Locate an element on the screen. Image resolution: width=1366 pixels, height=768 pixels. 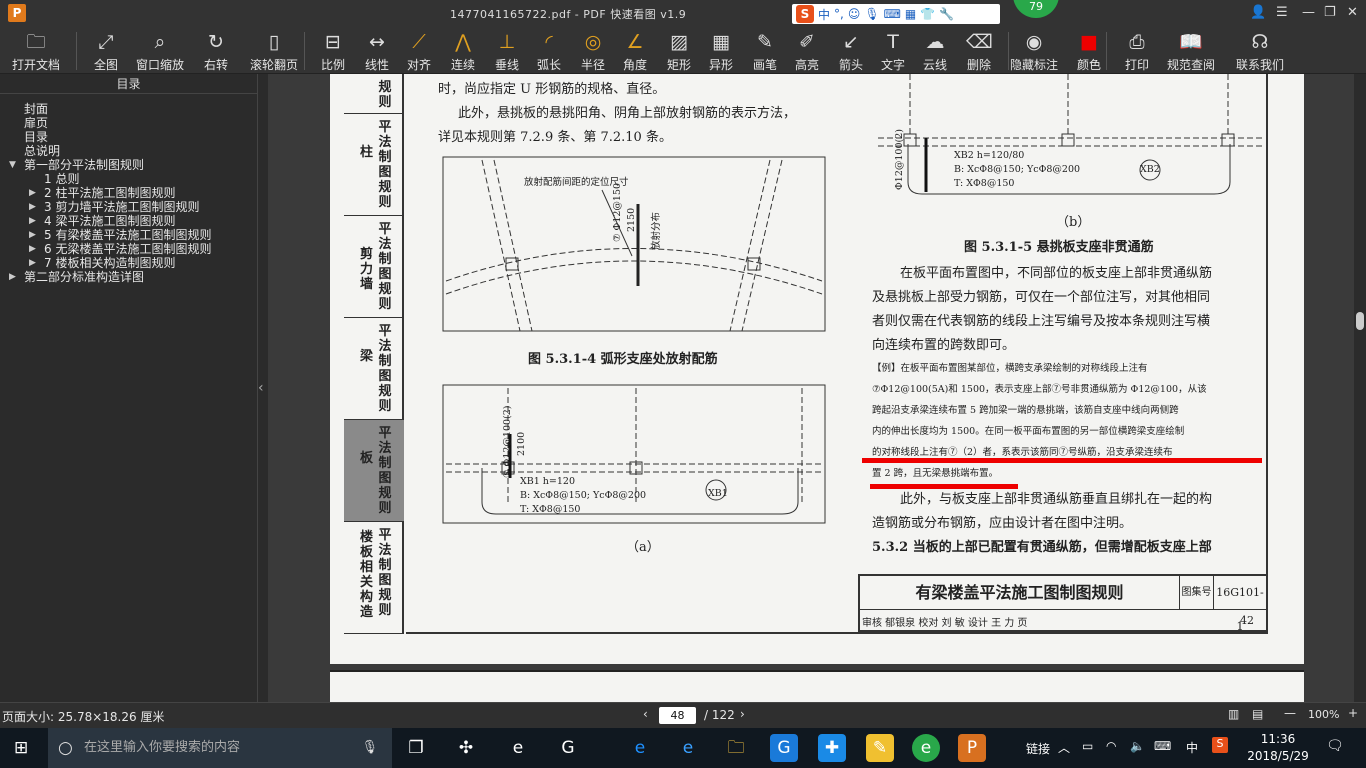
toc-item: 4 梁平法施工图制图规则 is located at coordinates (109, 221).